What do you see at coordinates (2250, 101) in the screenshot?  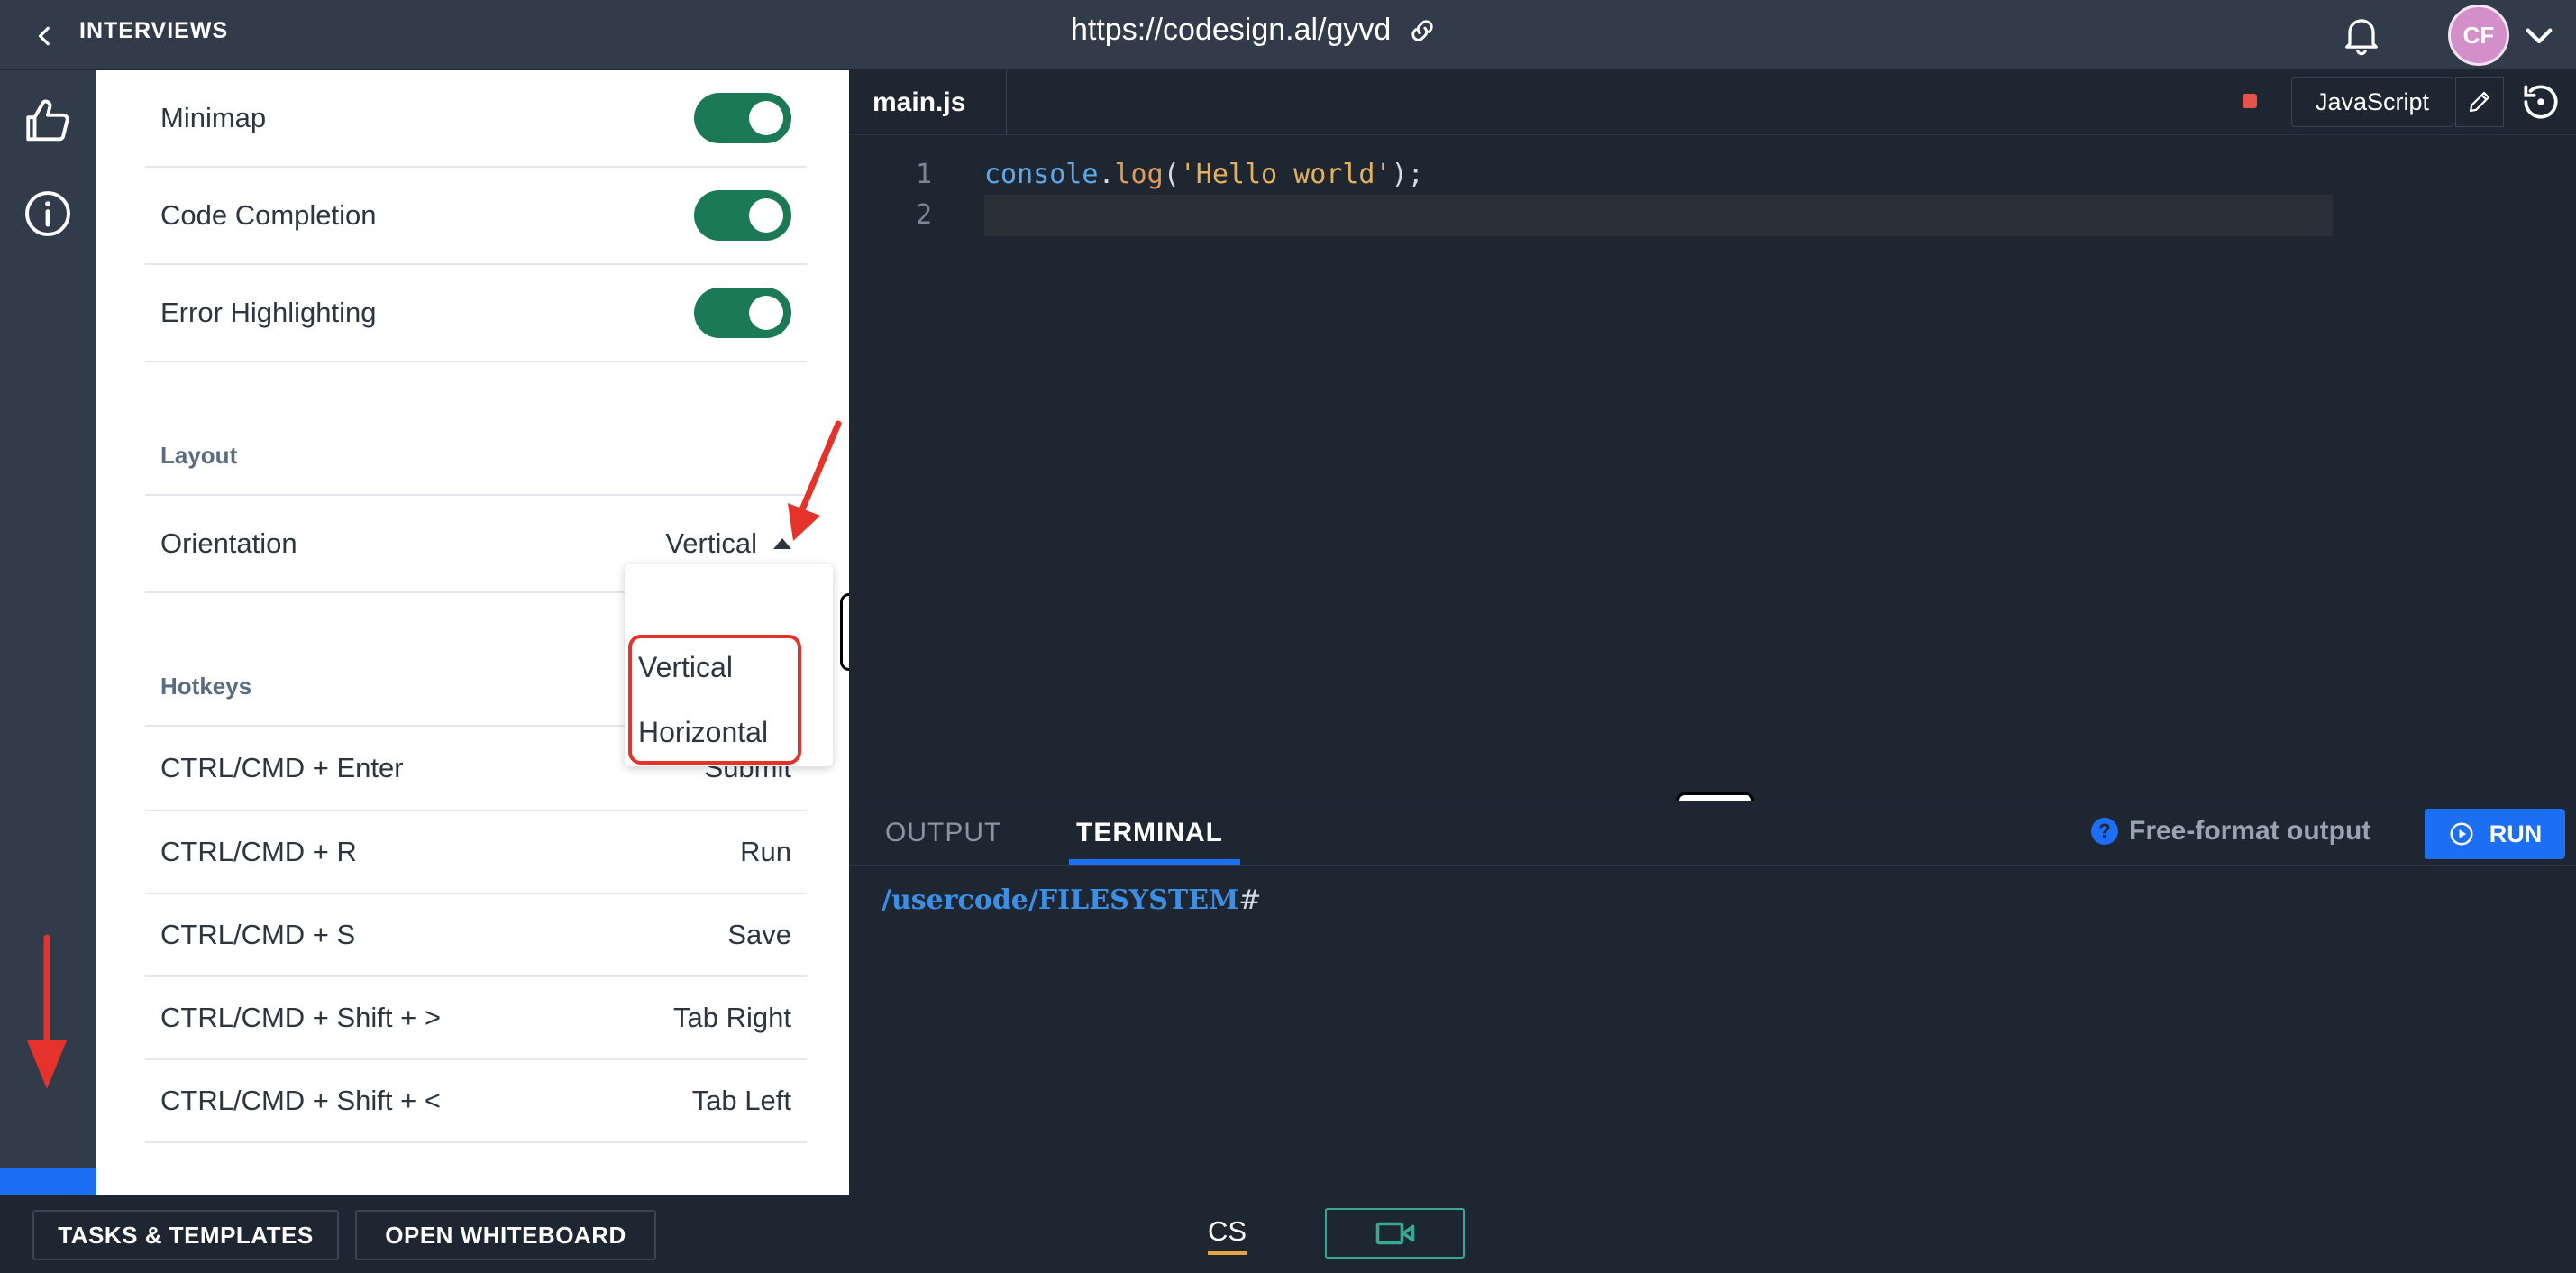 I see `recording-indicator` at bounding box center [2250, 101].